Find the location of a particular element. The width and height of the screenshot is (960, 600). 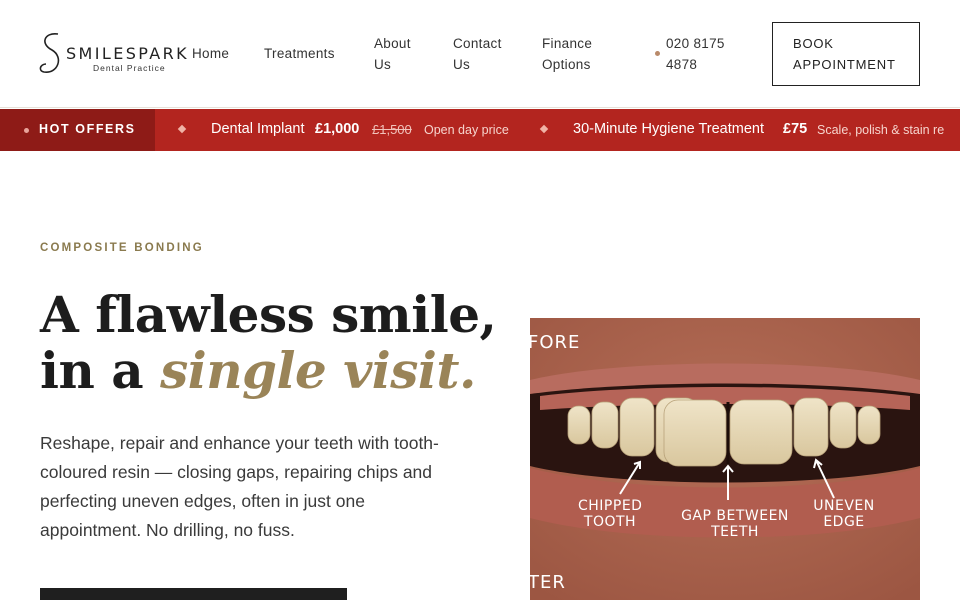

logo: SMILESPARK Dental Practice is located at coordinates (118, 54).